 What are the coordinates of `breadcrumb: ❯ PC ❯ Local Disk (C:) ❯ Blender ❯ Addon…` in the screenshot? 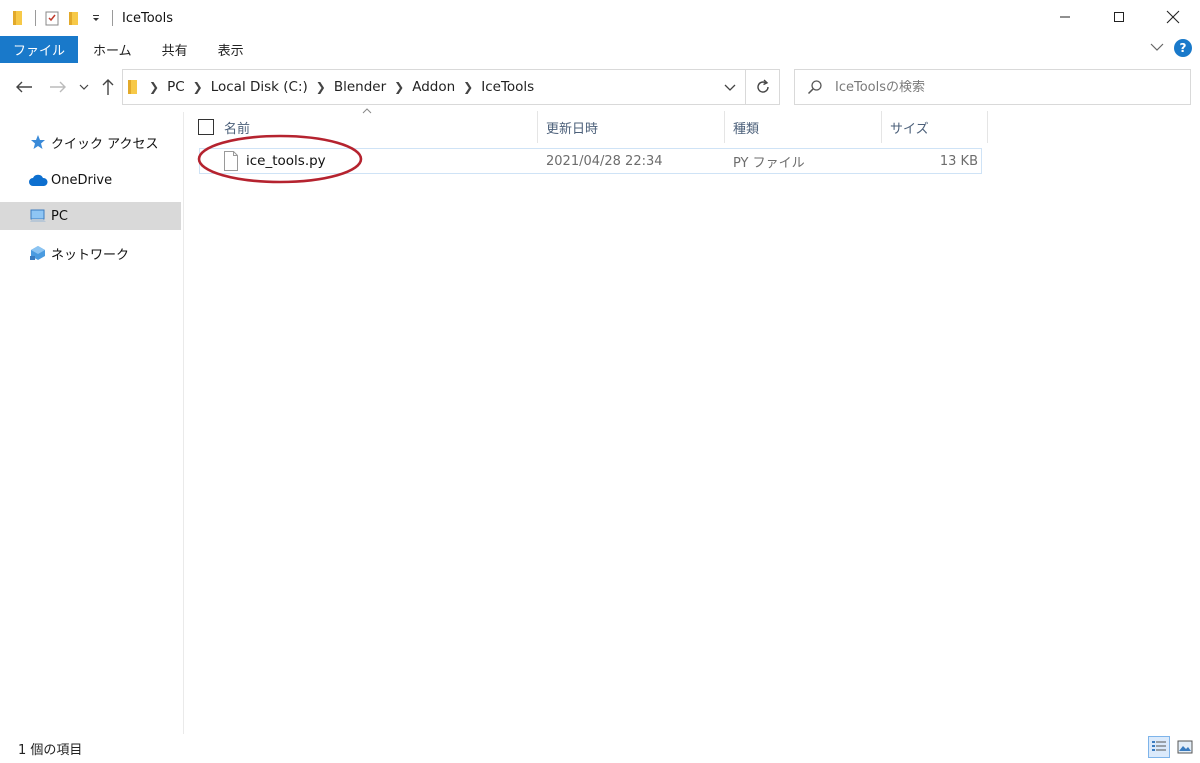 It's located at (419, 87).